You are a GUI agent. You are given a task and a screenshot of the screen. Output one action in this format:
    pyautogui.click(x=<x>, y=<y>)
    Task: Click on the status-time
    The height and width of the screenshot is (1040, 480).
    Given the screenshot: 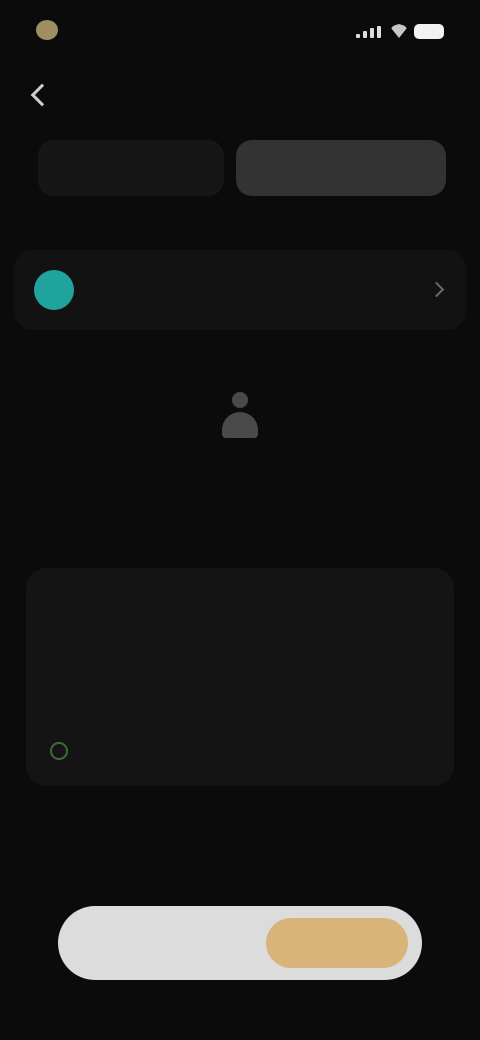 What is the action you would take?
    pyautogui.click(x=72, y=29)
    